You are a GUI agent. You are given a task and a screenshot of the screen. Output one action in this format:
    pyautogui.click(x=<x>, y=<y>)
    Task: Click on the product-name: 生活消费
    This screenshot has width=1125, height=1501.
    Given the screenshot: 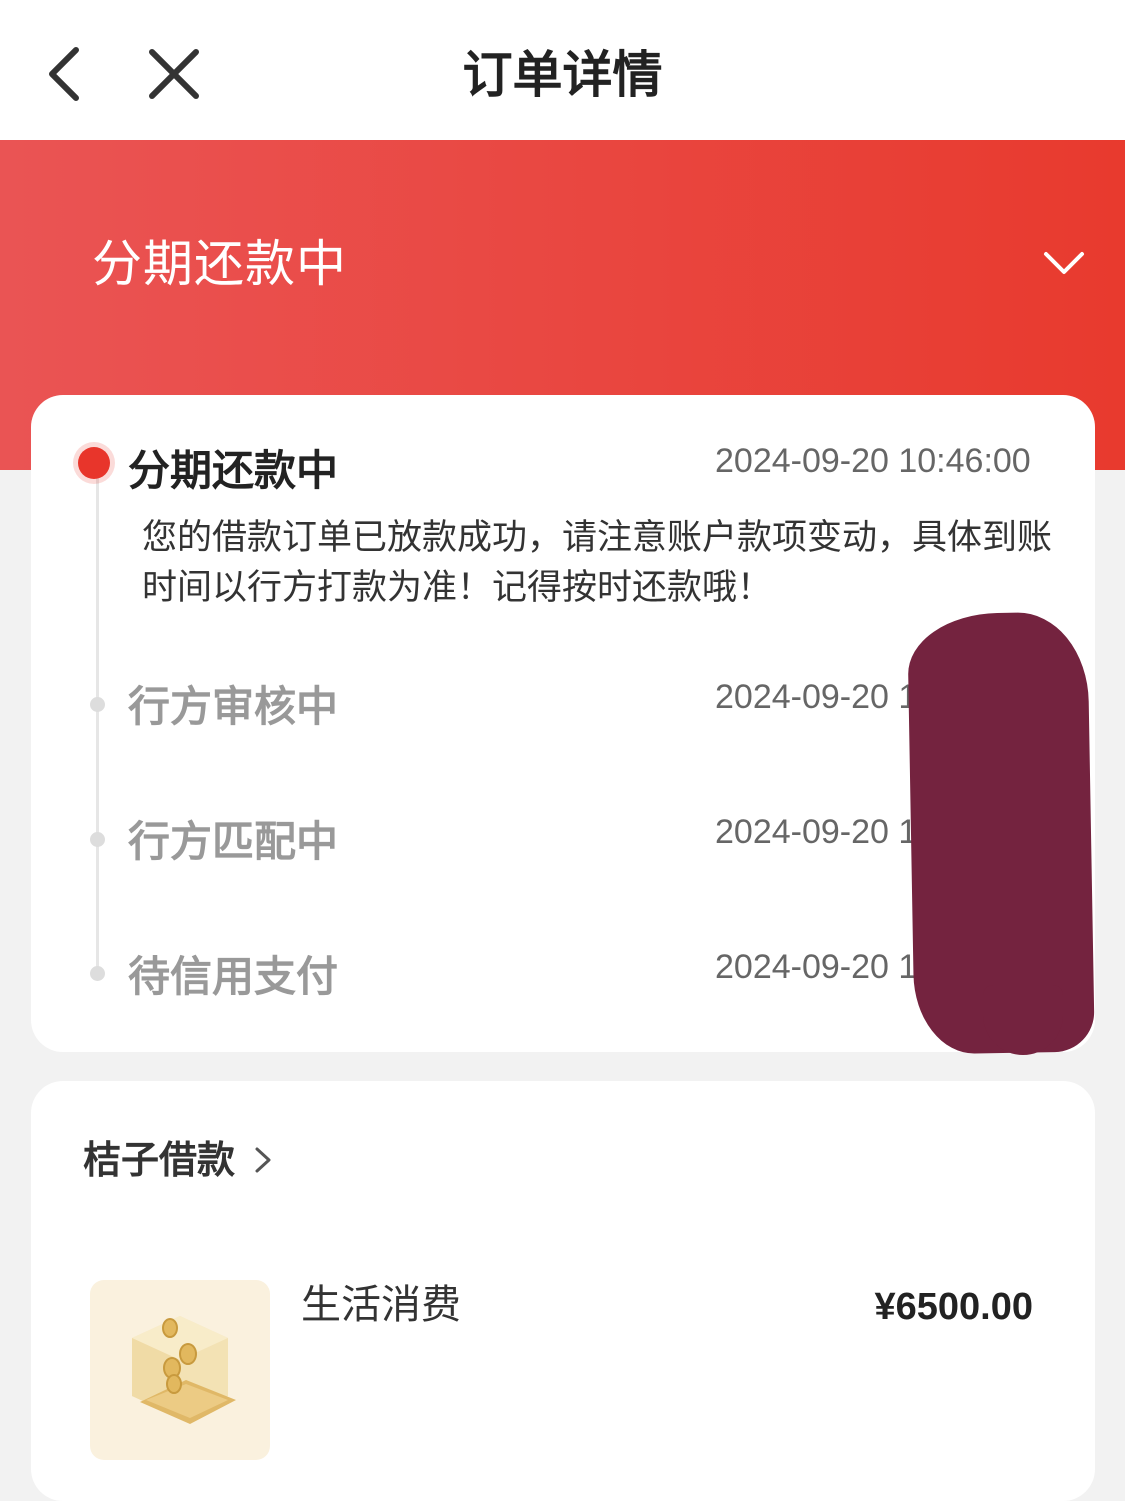 What is the action you would take?
    pyautogui.click(x=381, y=1305)
    